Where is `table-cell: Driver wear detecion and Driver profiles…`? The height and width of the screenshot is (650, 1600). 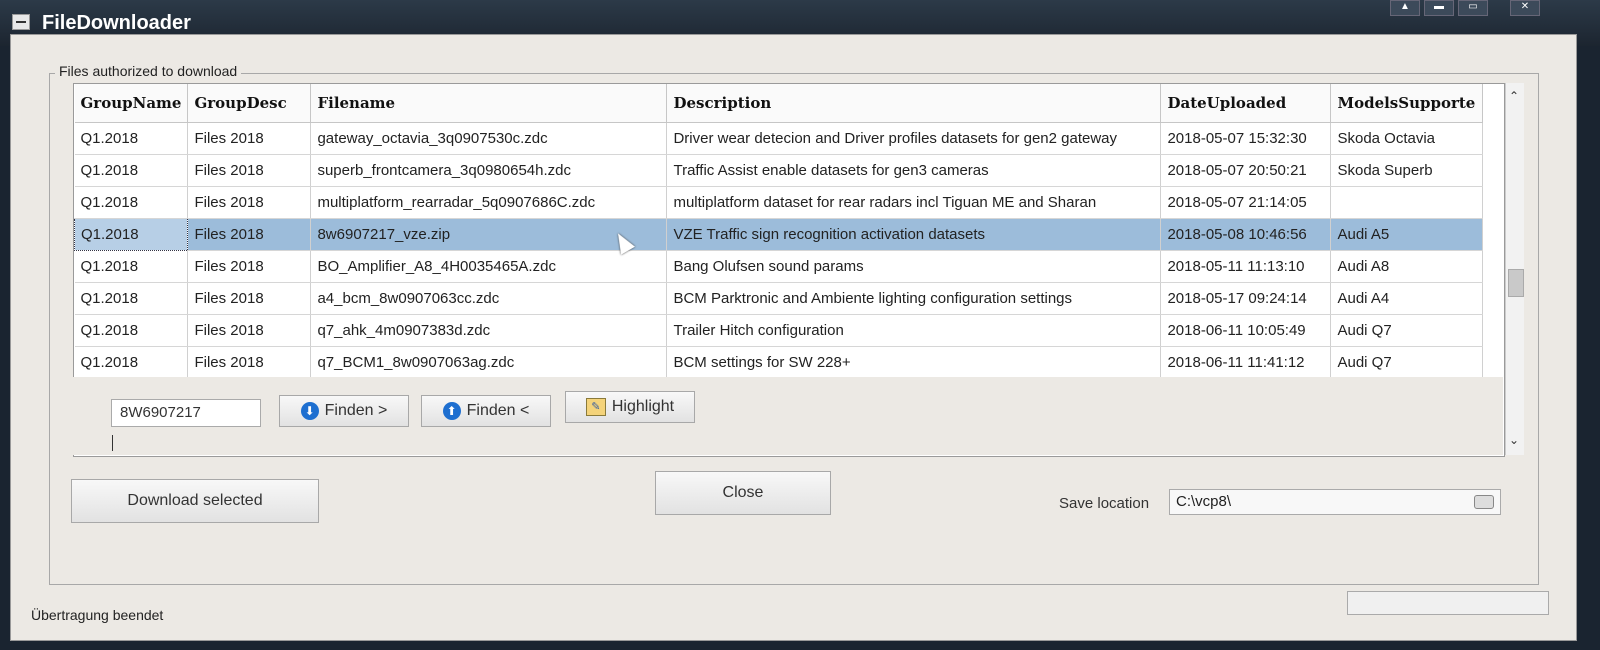
table-cell: Driver wear detecion and Driver profiles… is located at coordinates (914, 138).